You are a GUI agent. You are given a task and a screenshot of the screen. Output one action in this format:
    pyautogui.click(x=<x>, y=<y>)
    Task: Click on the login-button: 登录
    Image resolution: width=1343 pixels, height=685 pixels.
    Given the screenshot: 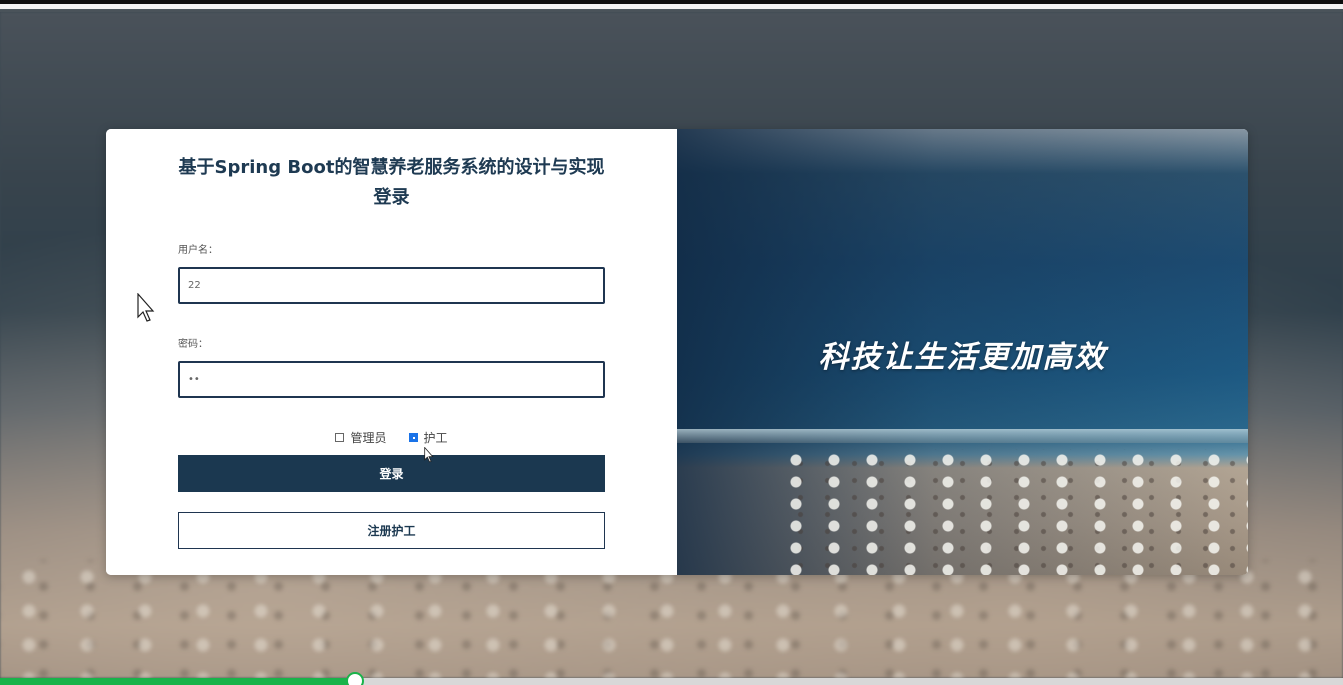 What is the action you would take?
    pyautogui.click(x=391, y=473)
    